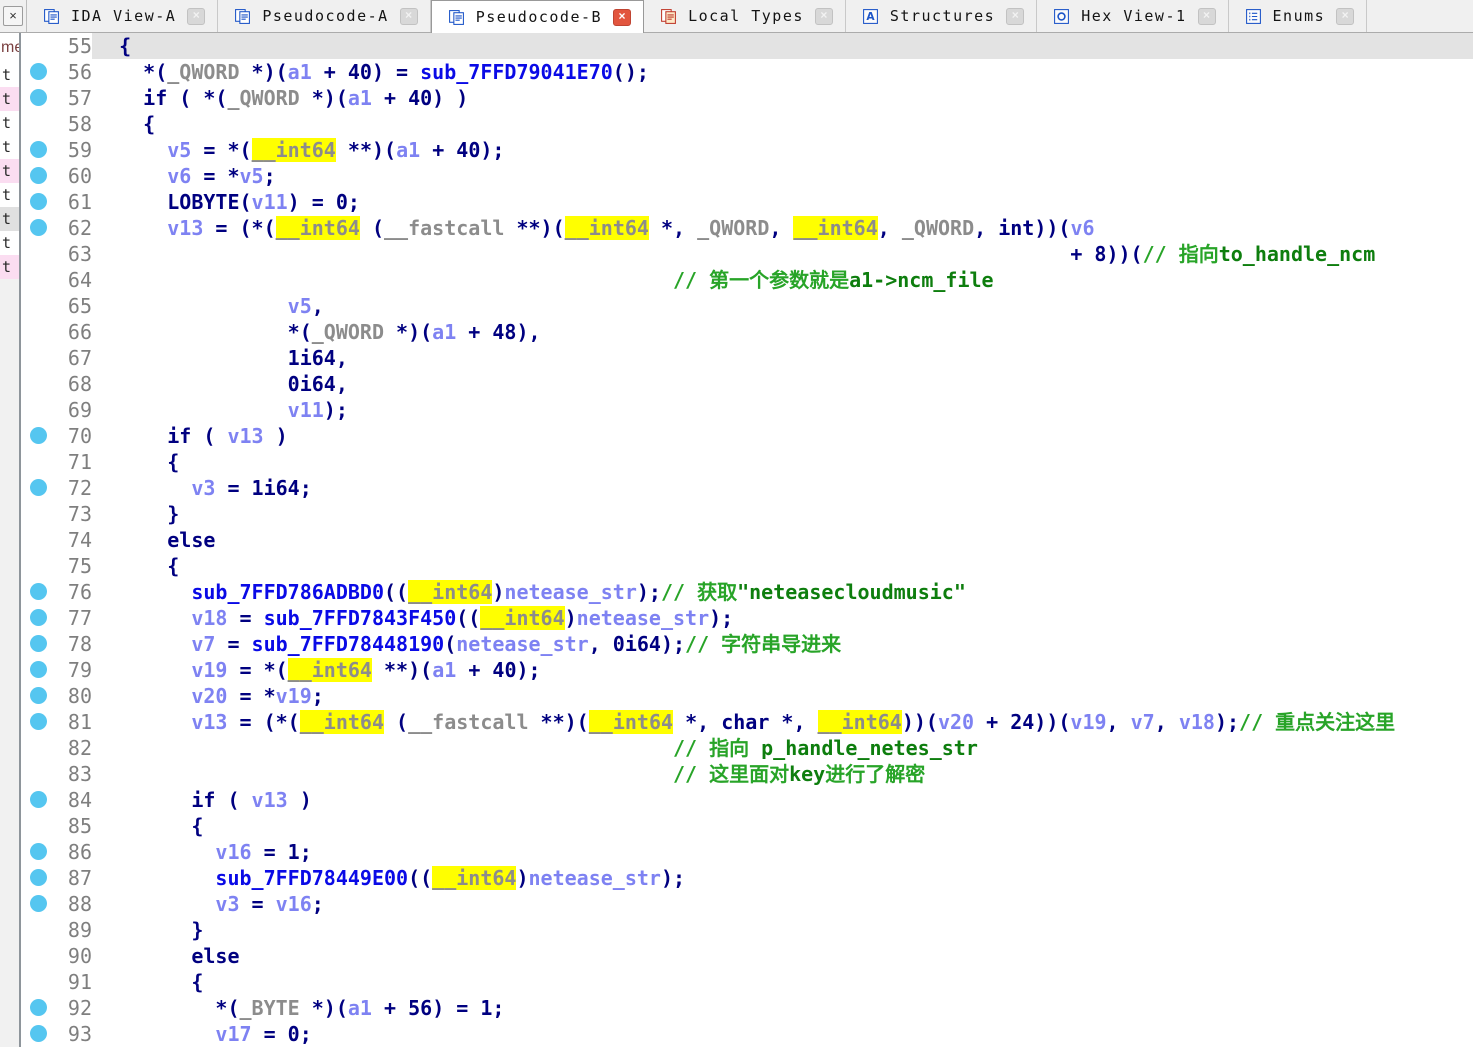 Image resolution: width=1473 pixels, height=1047 pixels. I want to click on code-line: 91 {, so click(747, 982).